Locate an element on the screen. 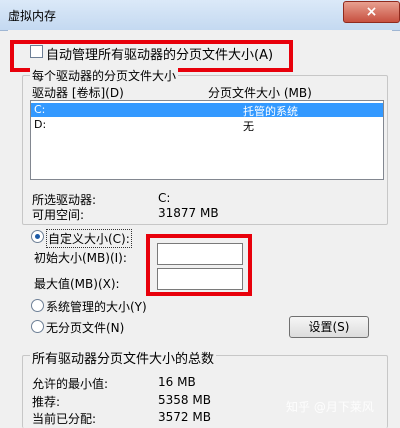 This screenshot has height=428, width=400. custom-size-radio is located at coordinates (37, 236).